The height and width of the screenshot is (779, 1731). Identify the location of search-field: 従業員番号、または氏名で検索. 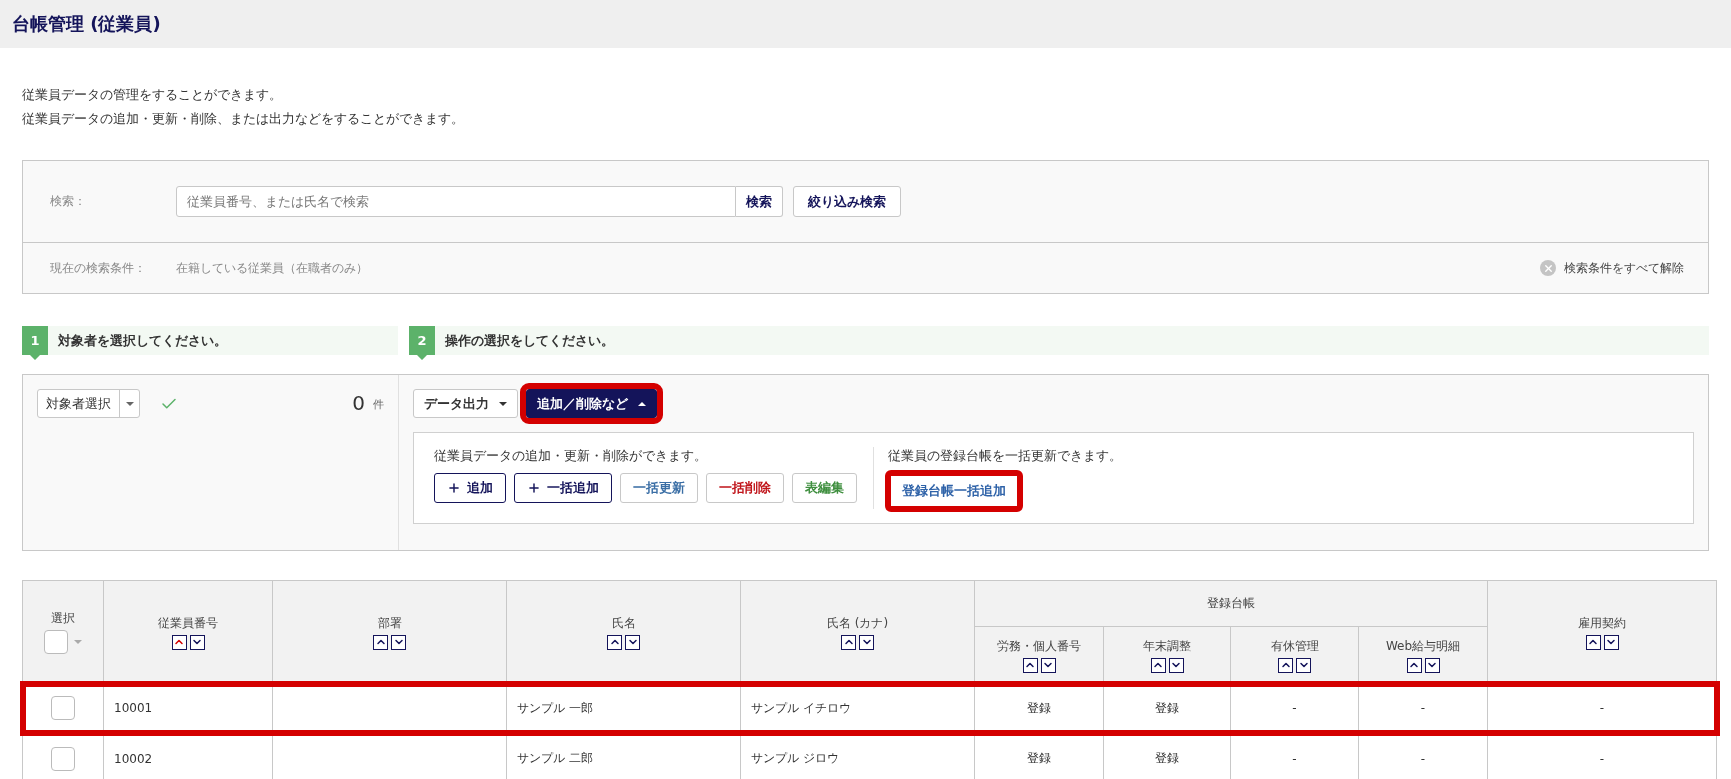
(456, 201).